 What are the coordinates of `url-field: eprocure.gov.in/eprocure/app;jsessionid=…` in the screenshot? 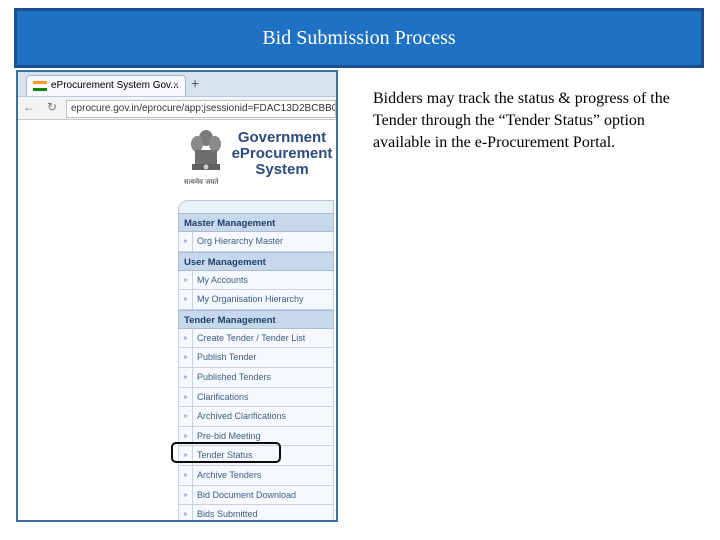 It's located at (201, 109).